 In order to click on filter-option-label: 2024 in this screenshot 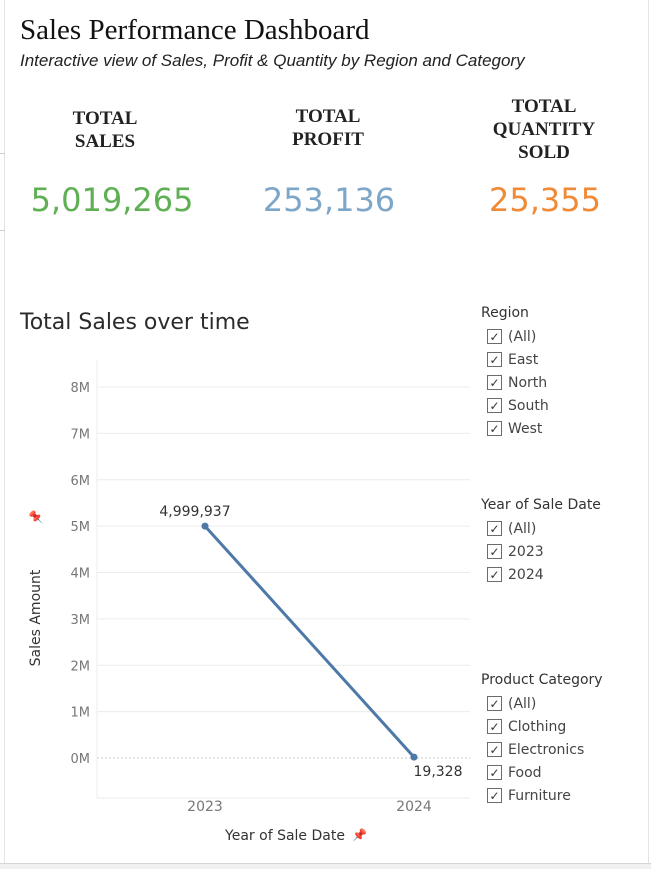, I will do `click(526, 574)`.